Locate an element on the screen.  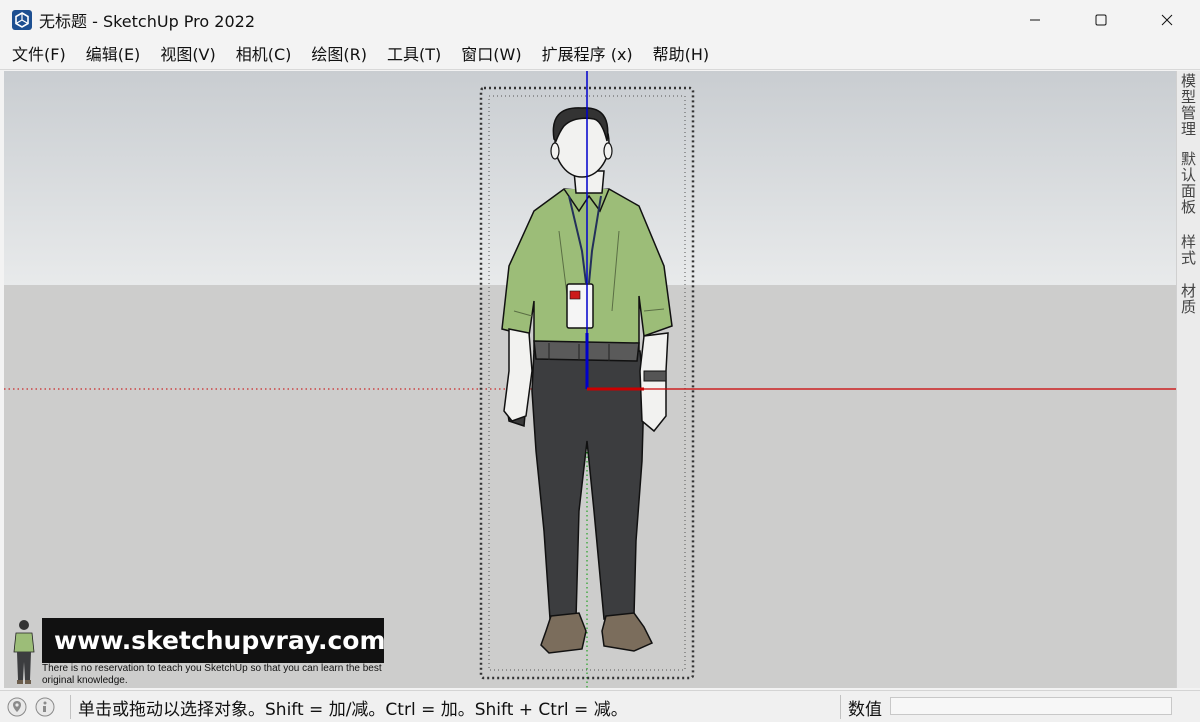
title-bar: 无标题 - SketchUp Pro 2022 is located at coordinates (600, 20).